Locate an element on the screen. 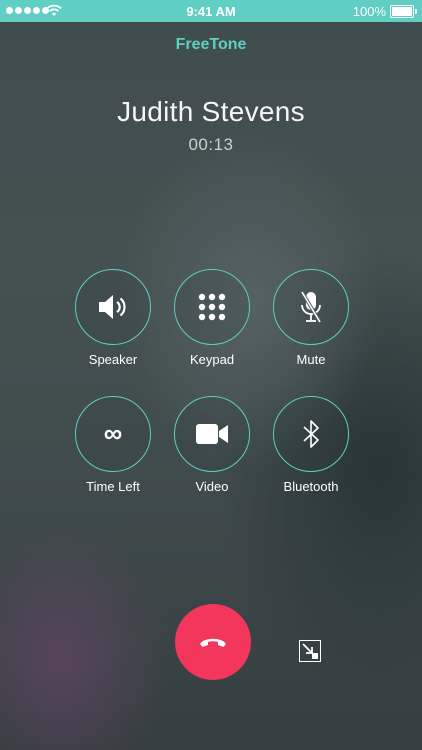 Image resolution: width=422 pixels, height=750 pixels. app-title: FreeTone is located at coordinates (211, 44).